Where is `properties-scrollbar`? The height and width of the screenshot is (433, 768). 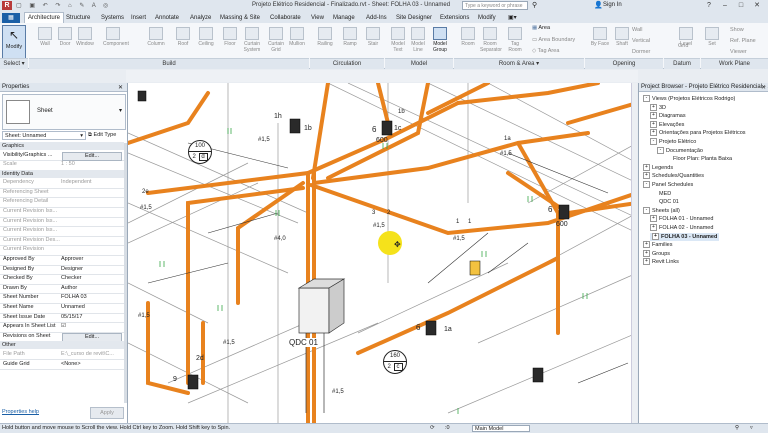
properties-scrollbar is located at coordinates (125, 273).